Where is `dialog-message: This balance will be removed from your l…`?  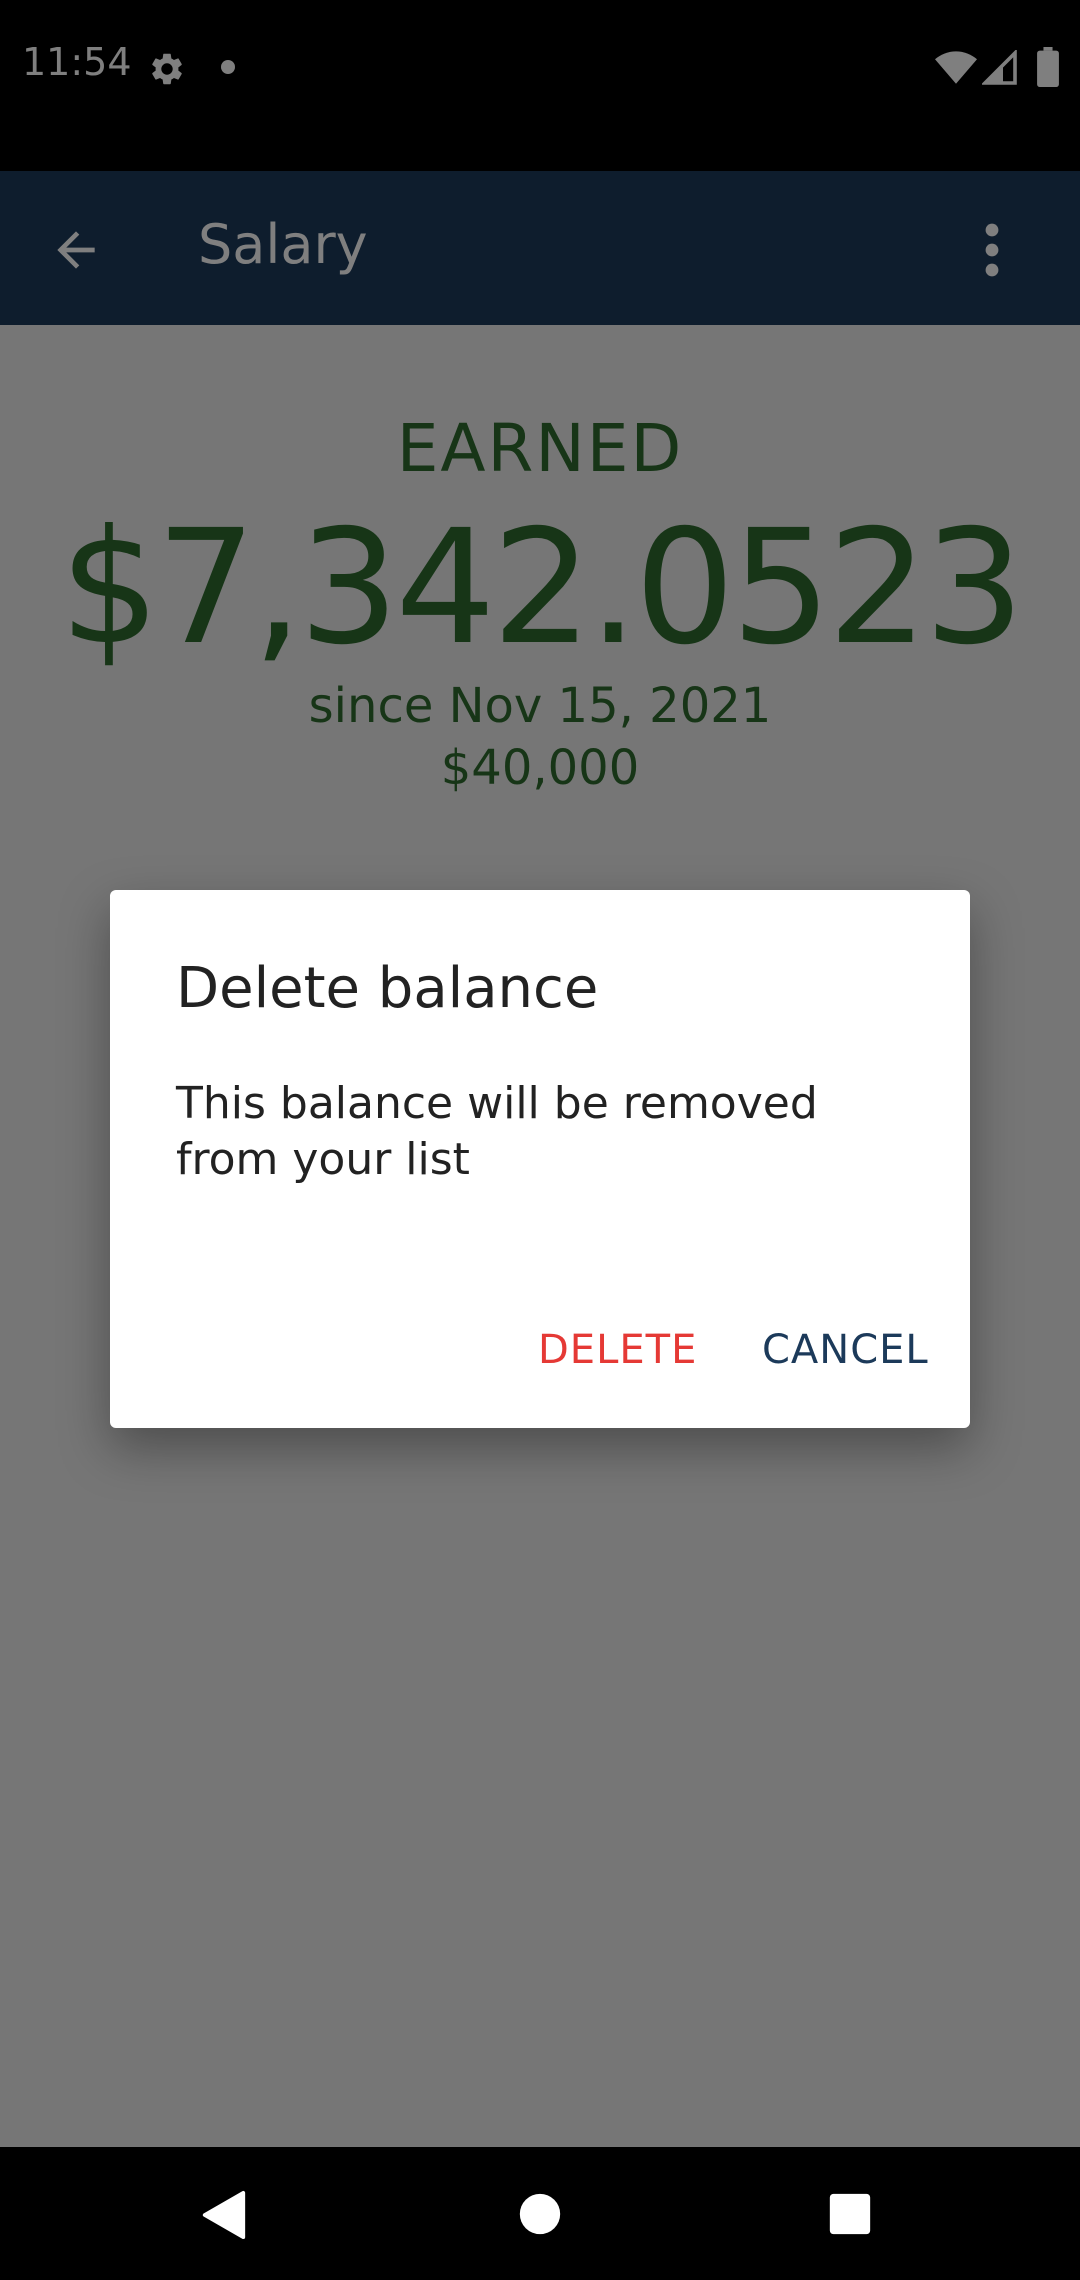
dialog-message: This balance will be removed from your l… is located at coordinates (497, 1131).